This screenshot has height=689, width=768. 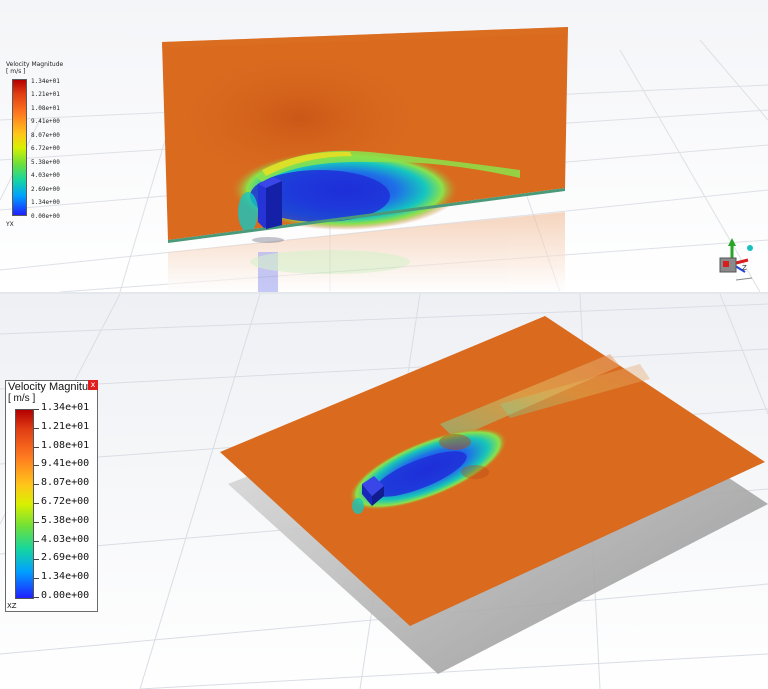 I want to click on legend-title: Velocity Magnitud, so click(x=51, y=387).